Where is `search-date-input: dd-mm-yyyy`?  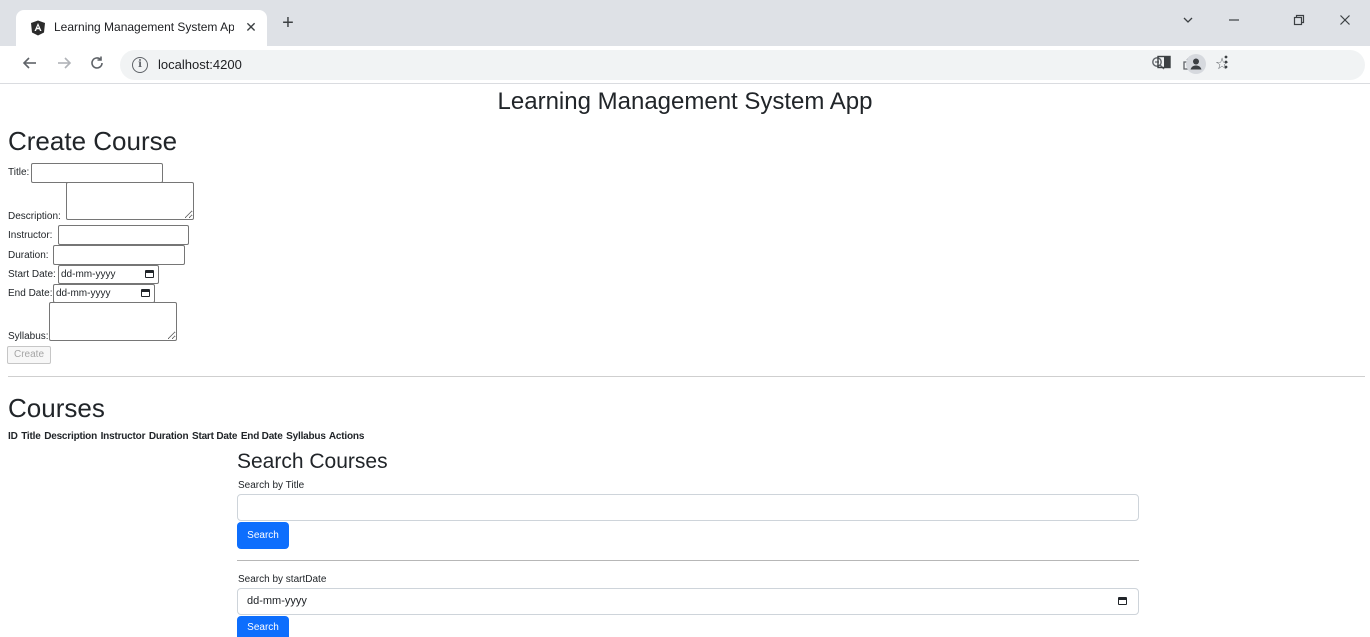
search-date-input: dd-mm-yyyy is located at coordinates (688, 601).